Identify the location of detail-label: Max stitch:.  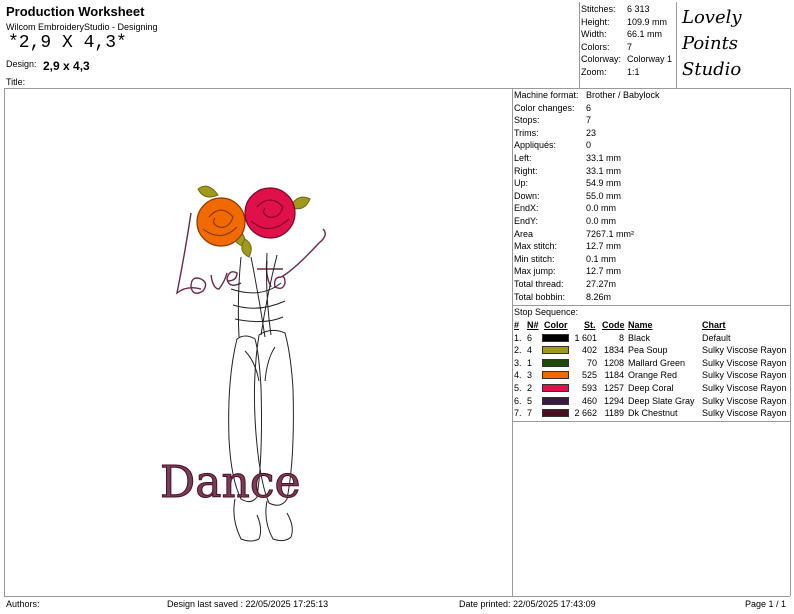
(536, 246).